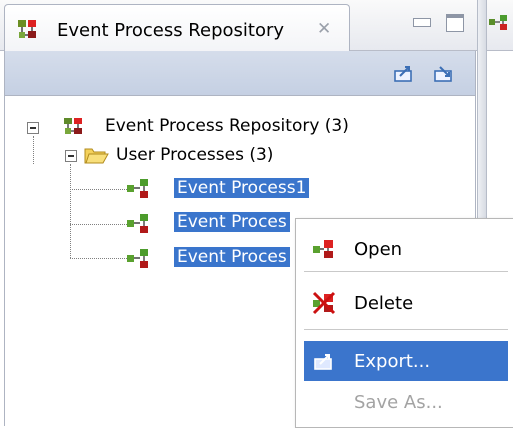 This screenshot has width=513, height=428. What do you see at coordinates (242, 188) in the screenshot?
I see `tree-item-event-process-1: Event Process1` at bounding box center [242, 188].